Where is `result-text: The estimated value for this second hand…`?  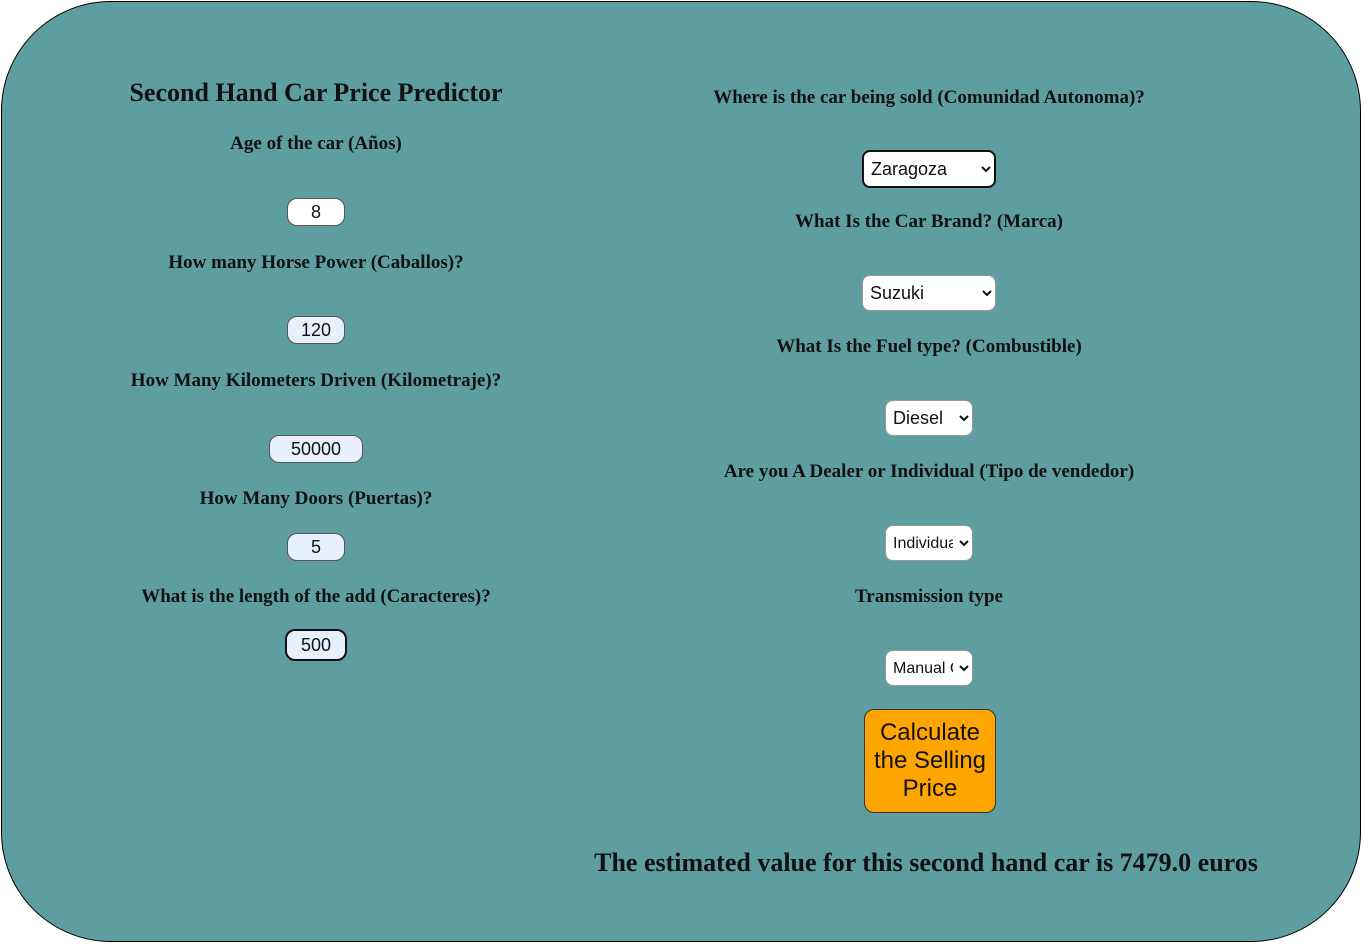 result-text: The estimated value for this second hand… is located at coordinates (926, 862).